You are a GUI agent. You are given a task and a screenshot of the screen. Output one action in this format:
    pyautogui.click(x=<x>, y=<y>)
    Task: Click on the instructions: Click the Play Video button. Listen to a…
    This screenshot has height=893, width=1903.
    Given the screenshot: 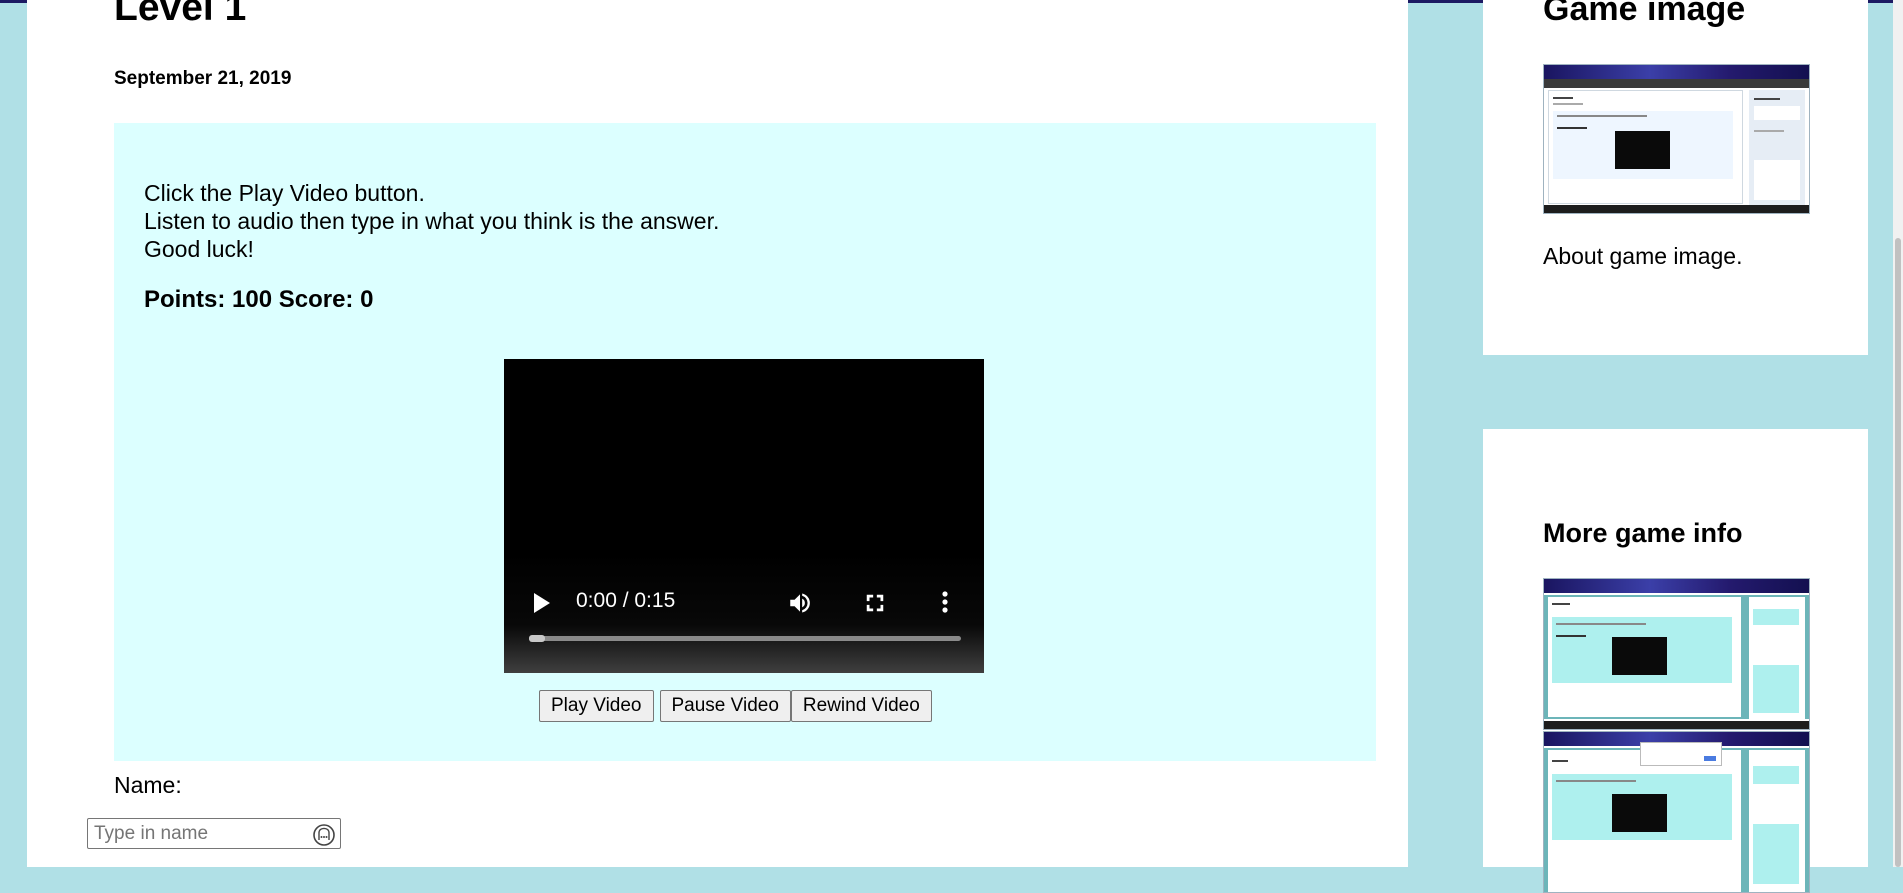 What is the action you would take?
    pyautogui.click(x=431, y=221)
    